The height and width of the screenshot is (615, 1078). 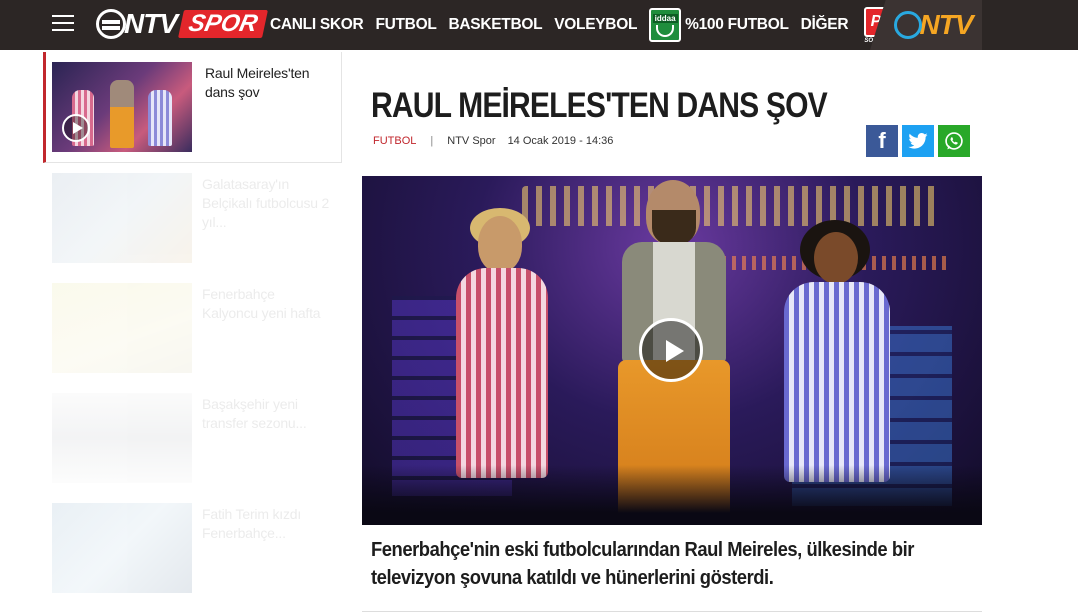 What do you see at coordinates (946, 24) in the screenshot?
I see `ntv-right-text: NTV` at bounding box center [946, 24].